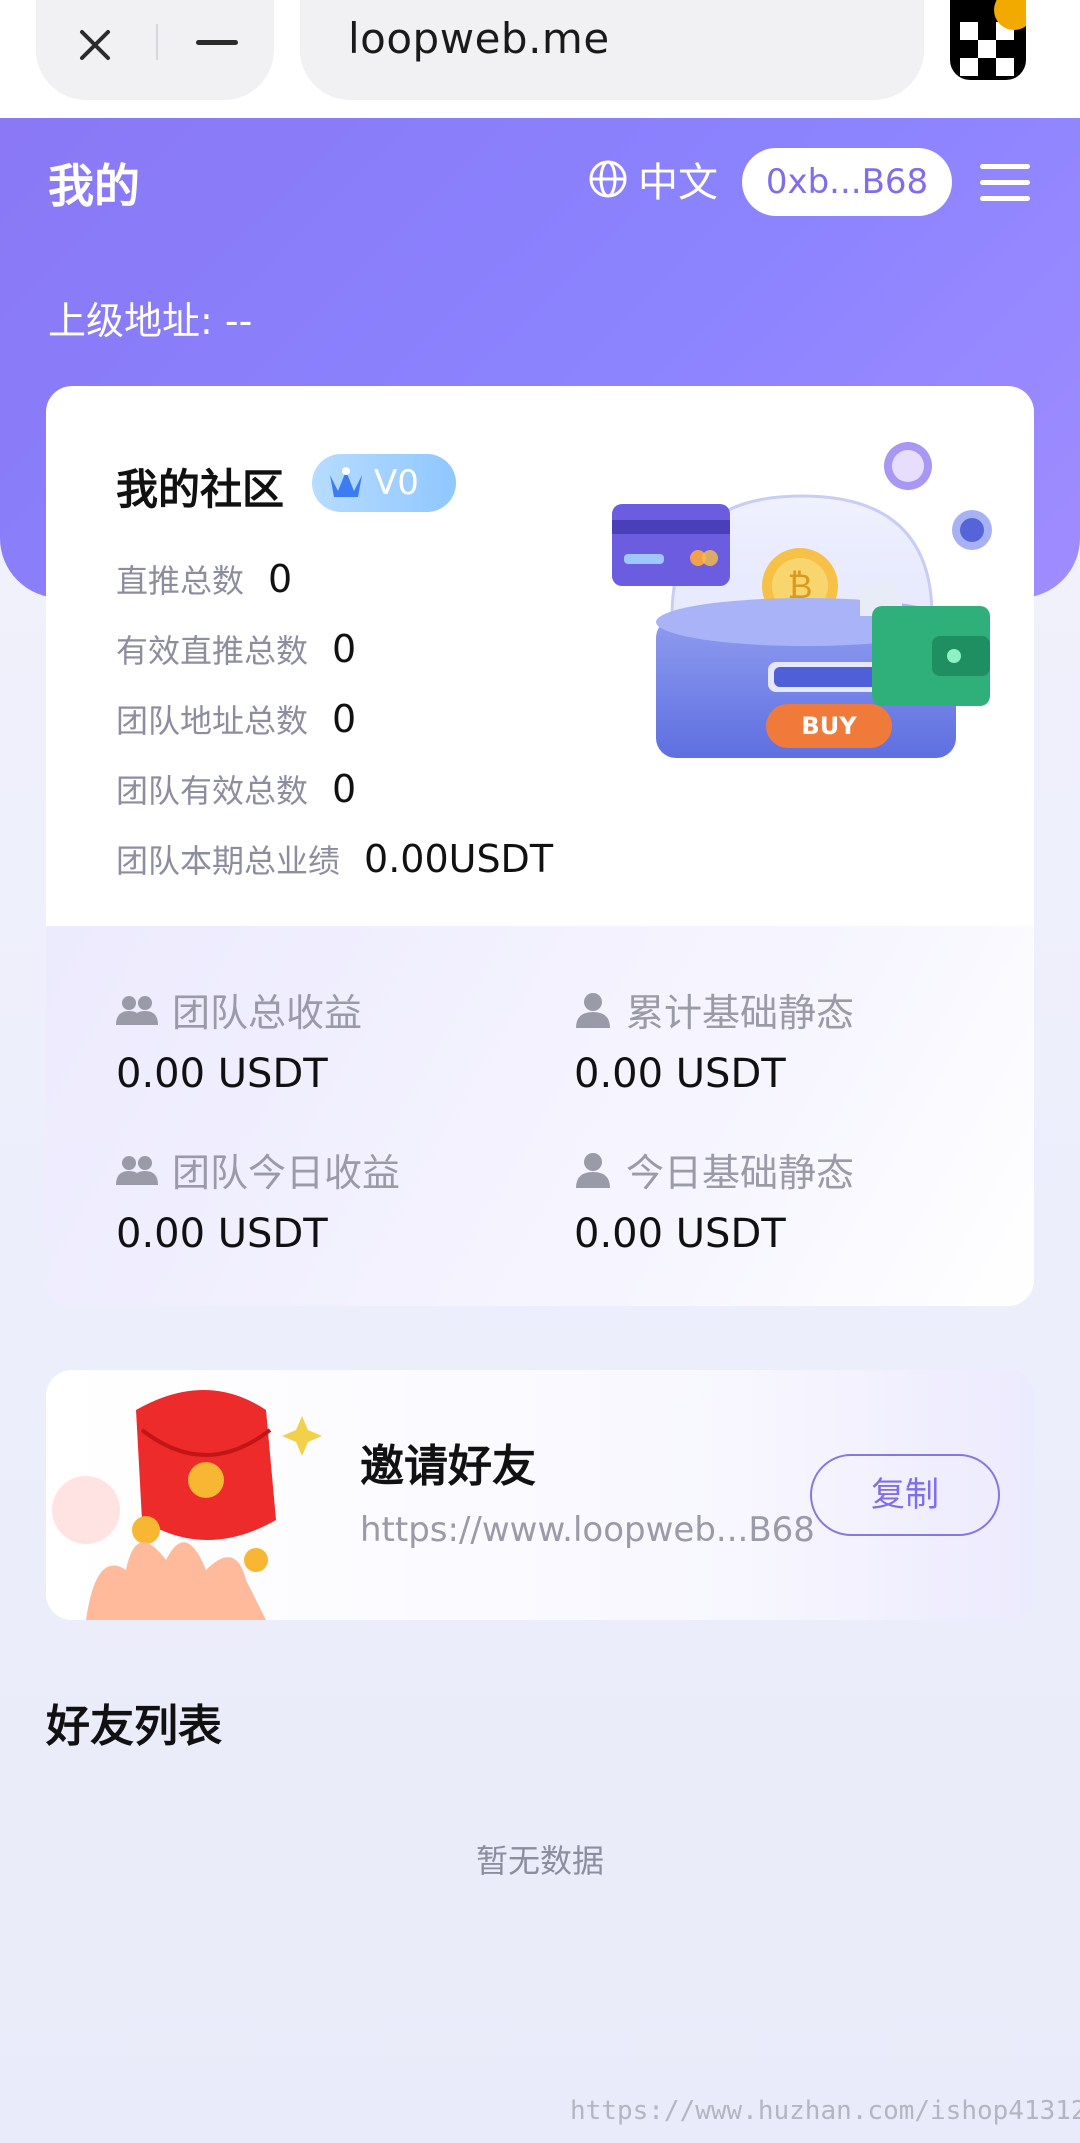 This screenshot has width=1080, height=2143. What do you see at coordinates (212, 651) in the screenshot?
I see `stat-label: 有效直推总数` at bounding box center [212, 651].